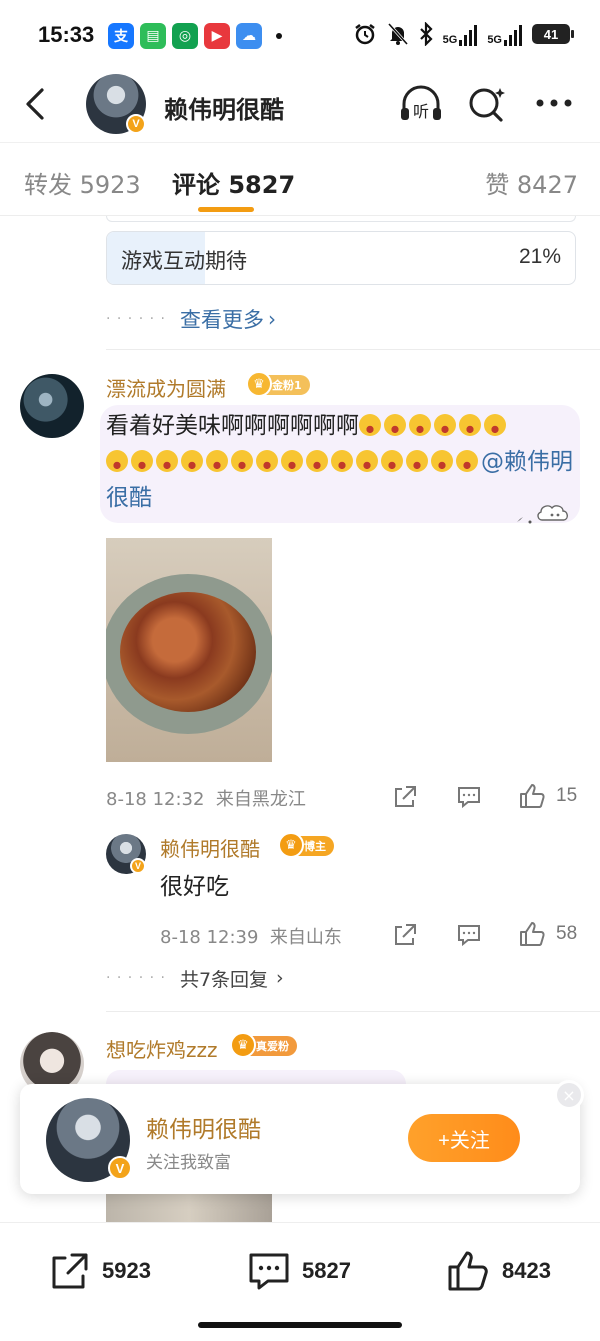 The image size is (600, 1341). I want to click on commenter-name: 漂流成为圆满, so click(166, 387).